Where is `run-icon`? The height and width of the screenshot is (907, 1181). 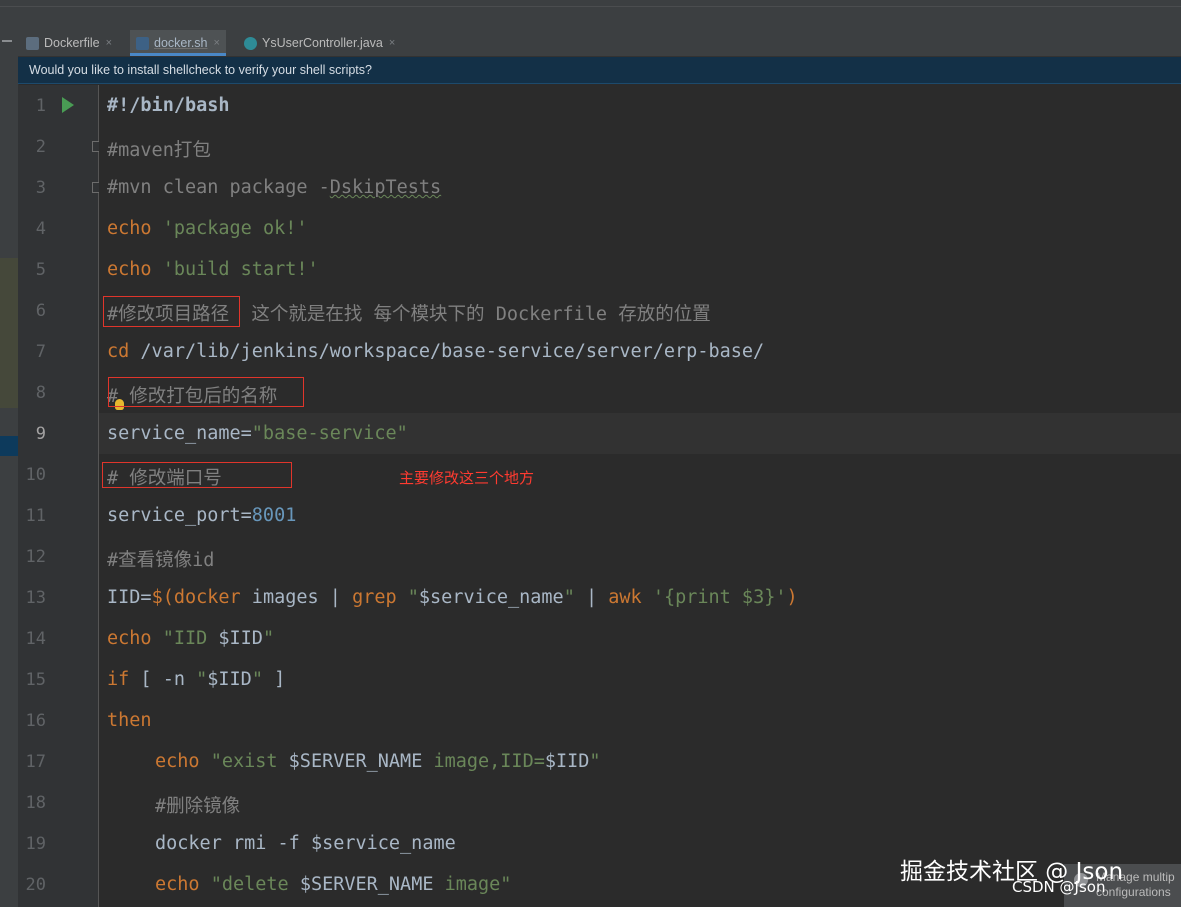
run-icon is located at coordinates (68, 105).